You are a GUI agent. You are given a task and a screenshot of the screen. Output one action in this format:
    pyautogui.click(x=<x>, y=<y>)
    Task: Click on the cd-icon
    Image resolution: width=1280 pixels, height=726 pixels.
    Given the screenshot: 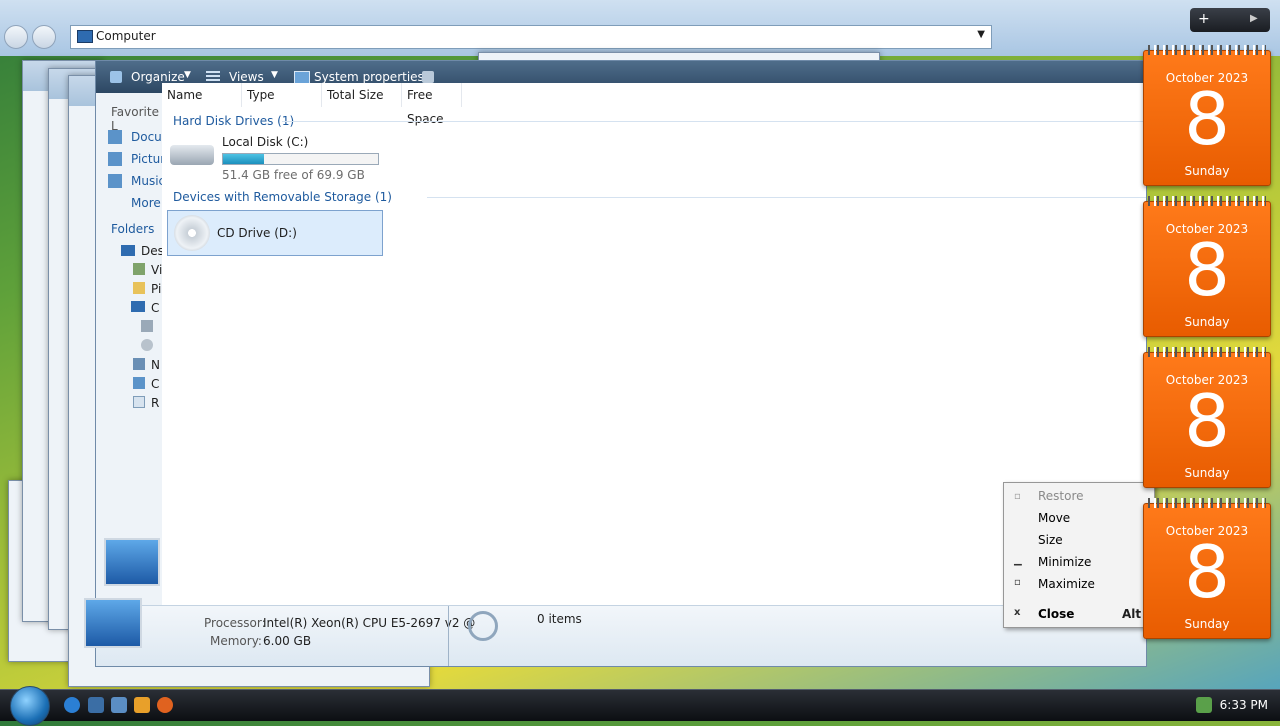 What is the action you would take?
    pyautogui.click(x=147, y=345)
    